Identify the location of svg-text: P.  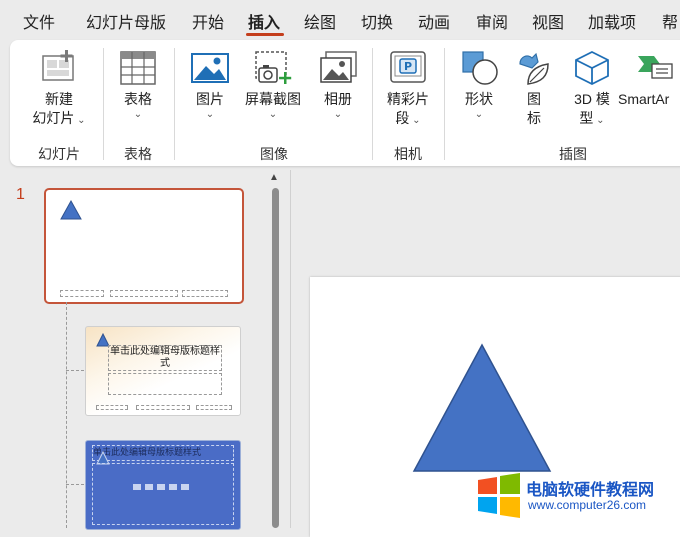
(408, 66).